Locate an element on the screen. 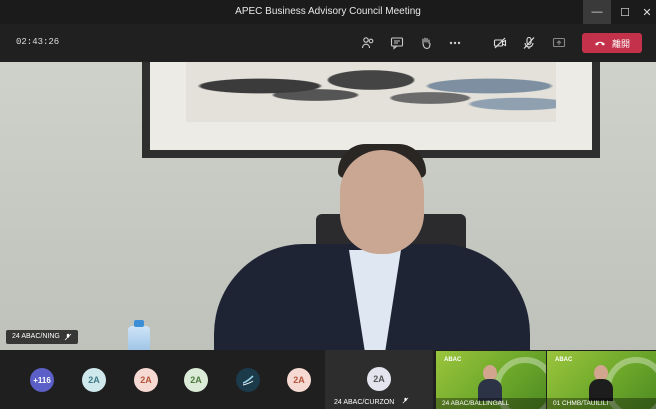  meeting-toolbar: 02:43:26 離開 is located at coordinates (328, 43).